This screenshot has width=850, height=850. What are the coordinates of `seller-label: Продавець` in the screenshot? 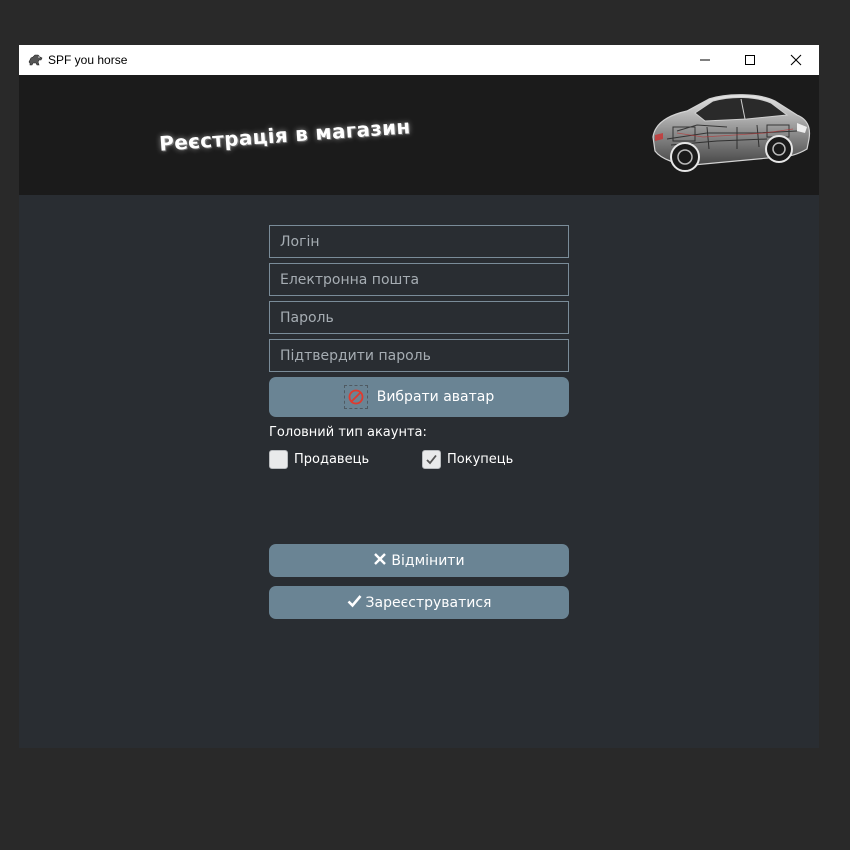 It's located at (332, 459).